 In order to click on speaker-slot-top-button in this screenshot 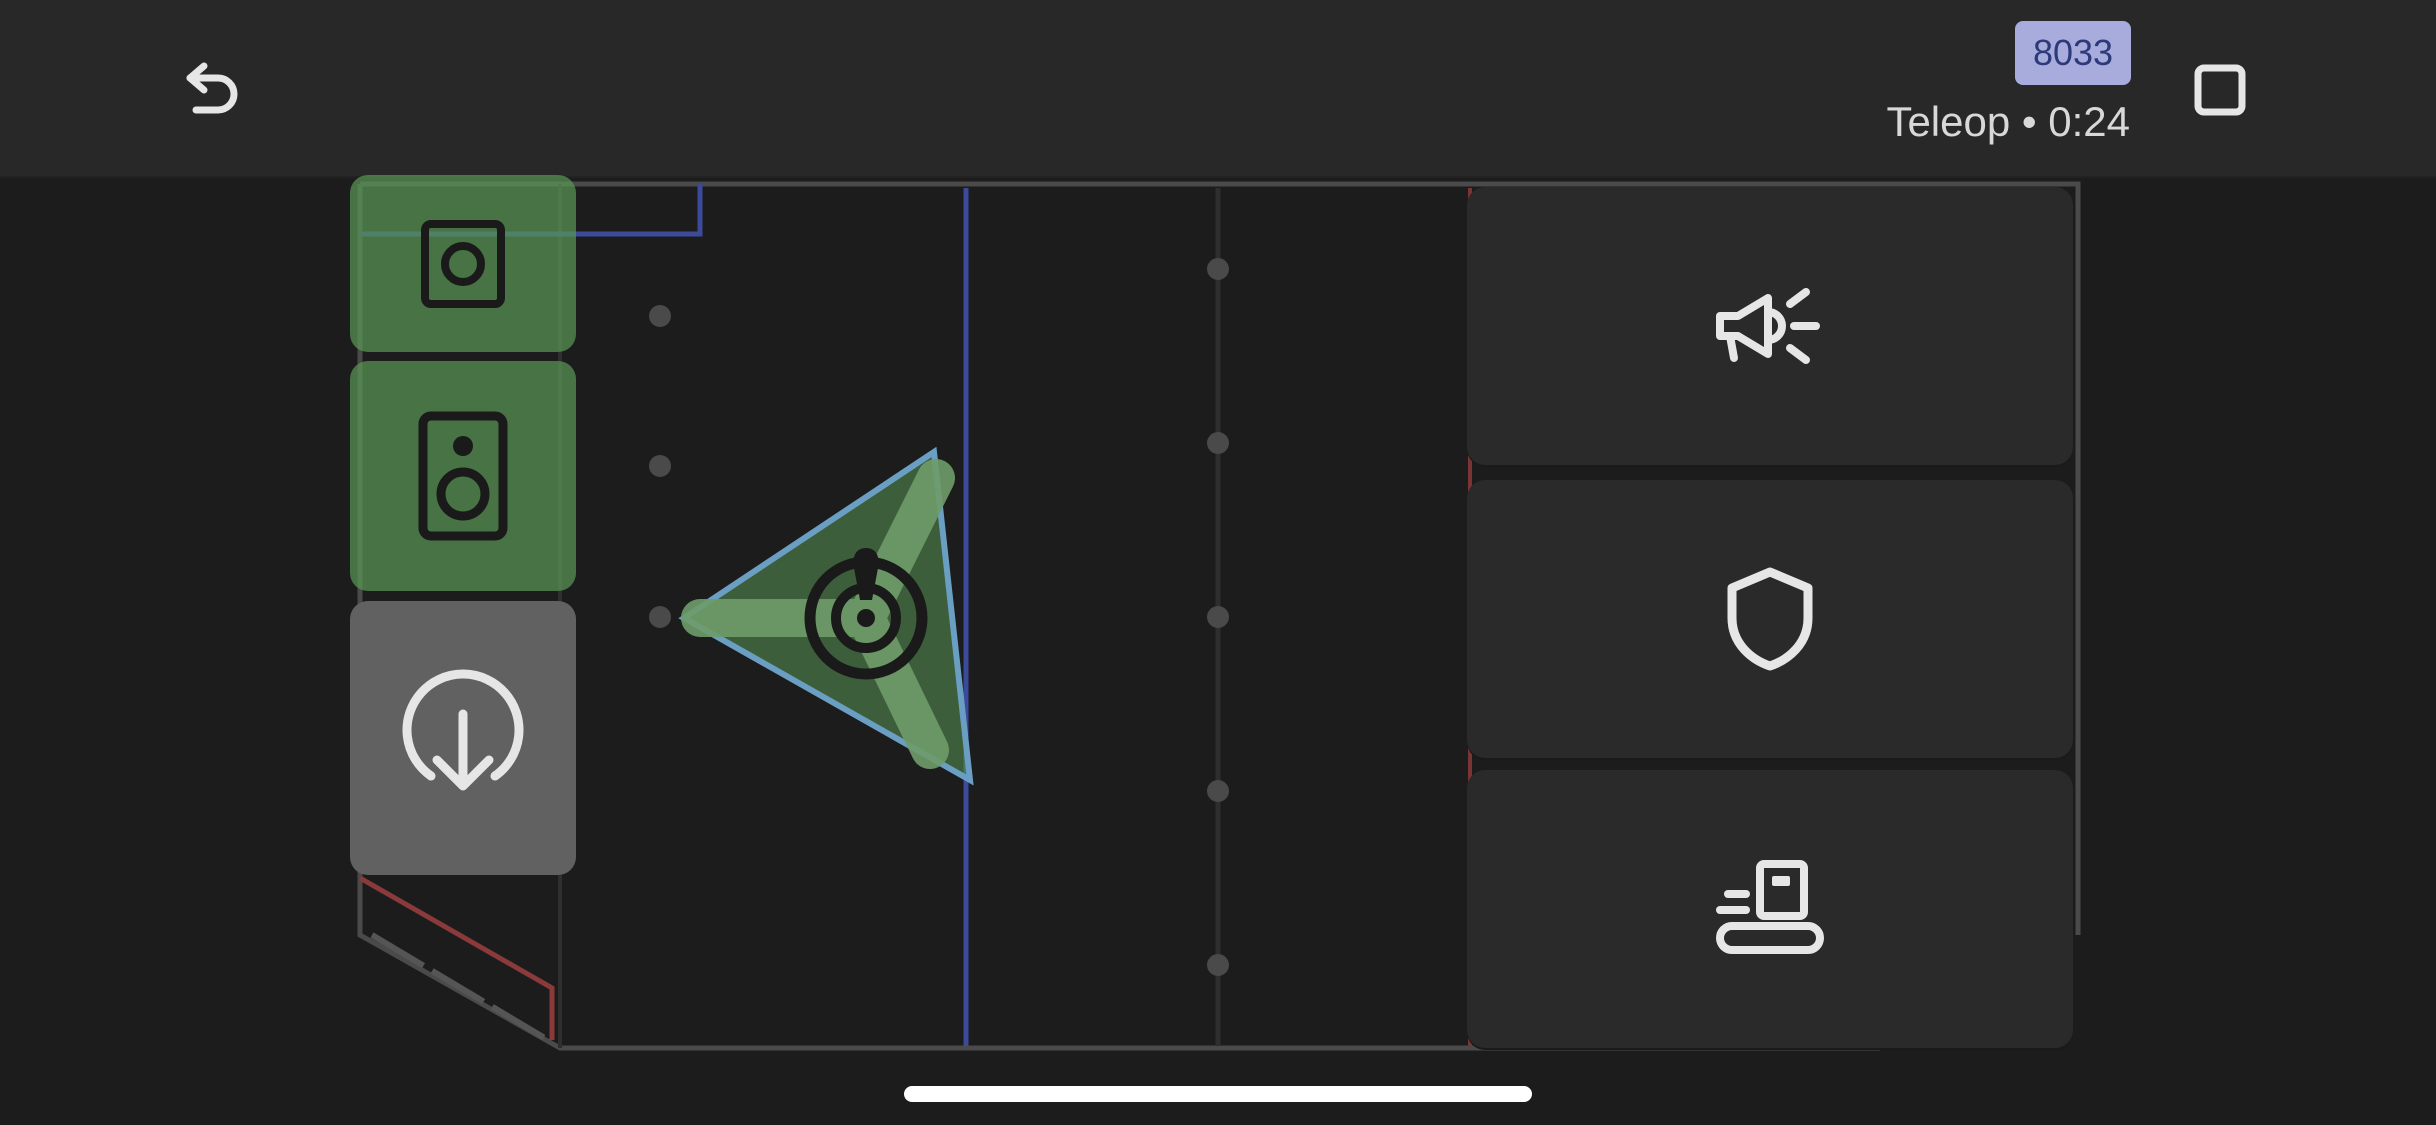, I will do `click(463, 263)`.